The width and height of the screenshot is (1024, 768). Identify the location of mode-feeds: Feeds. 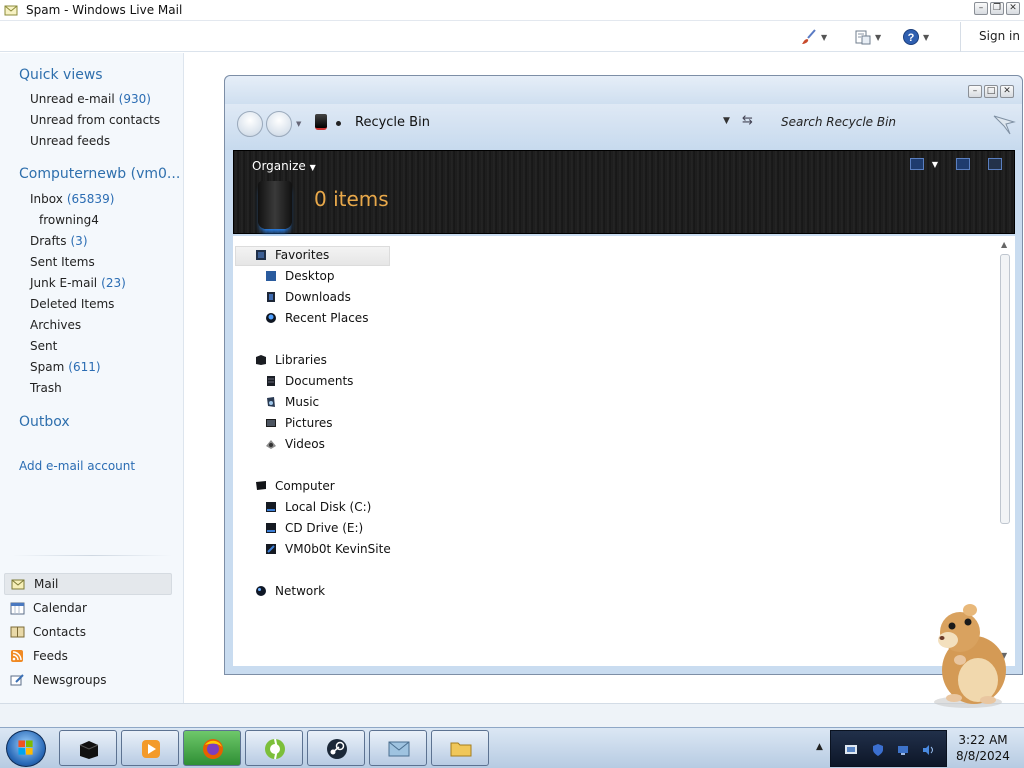
(88, 656).